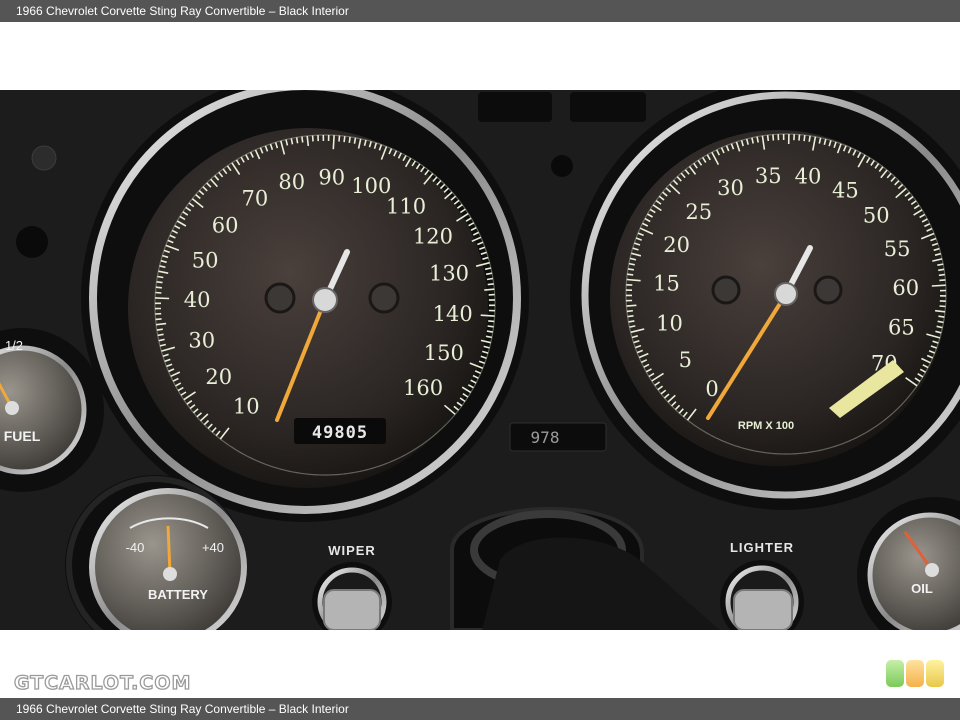  Describe the element at coordinates (845, 190) in the screenshot. I see `scale-label: 45` at that location.